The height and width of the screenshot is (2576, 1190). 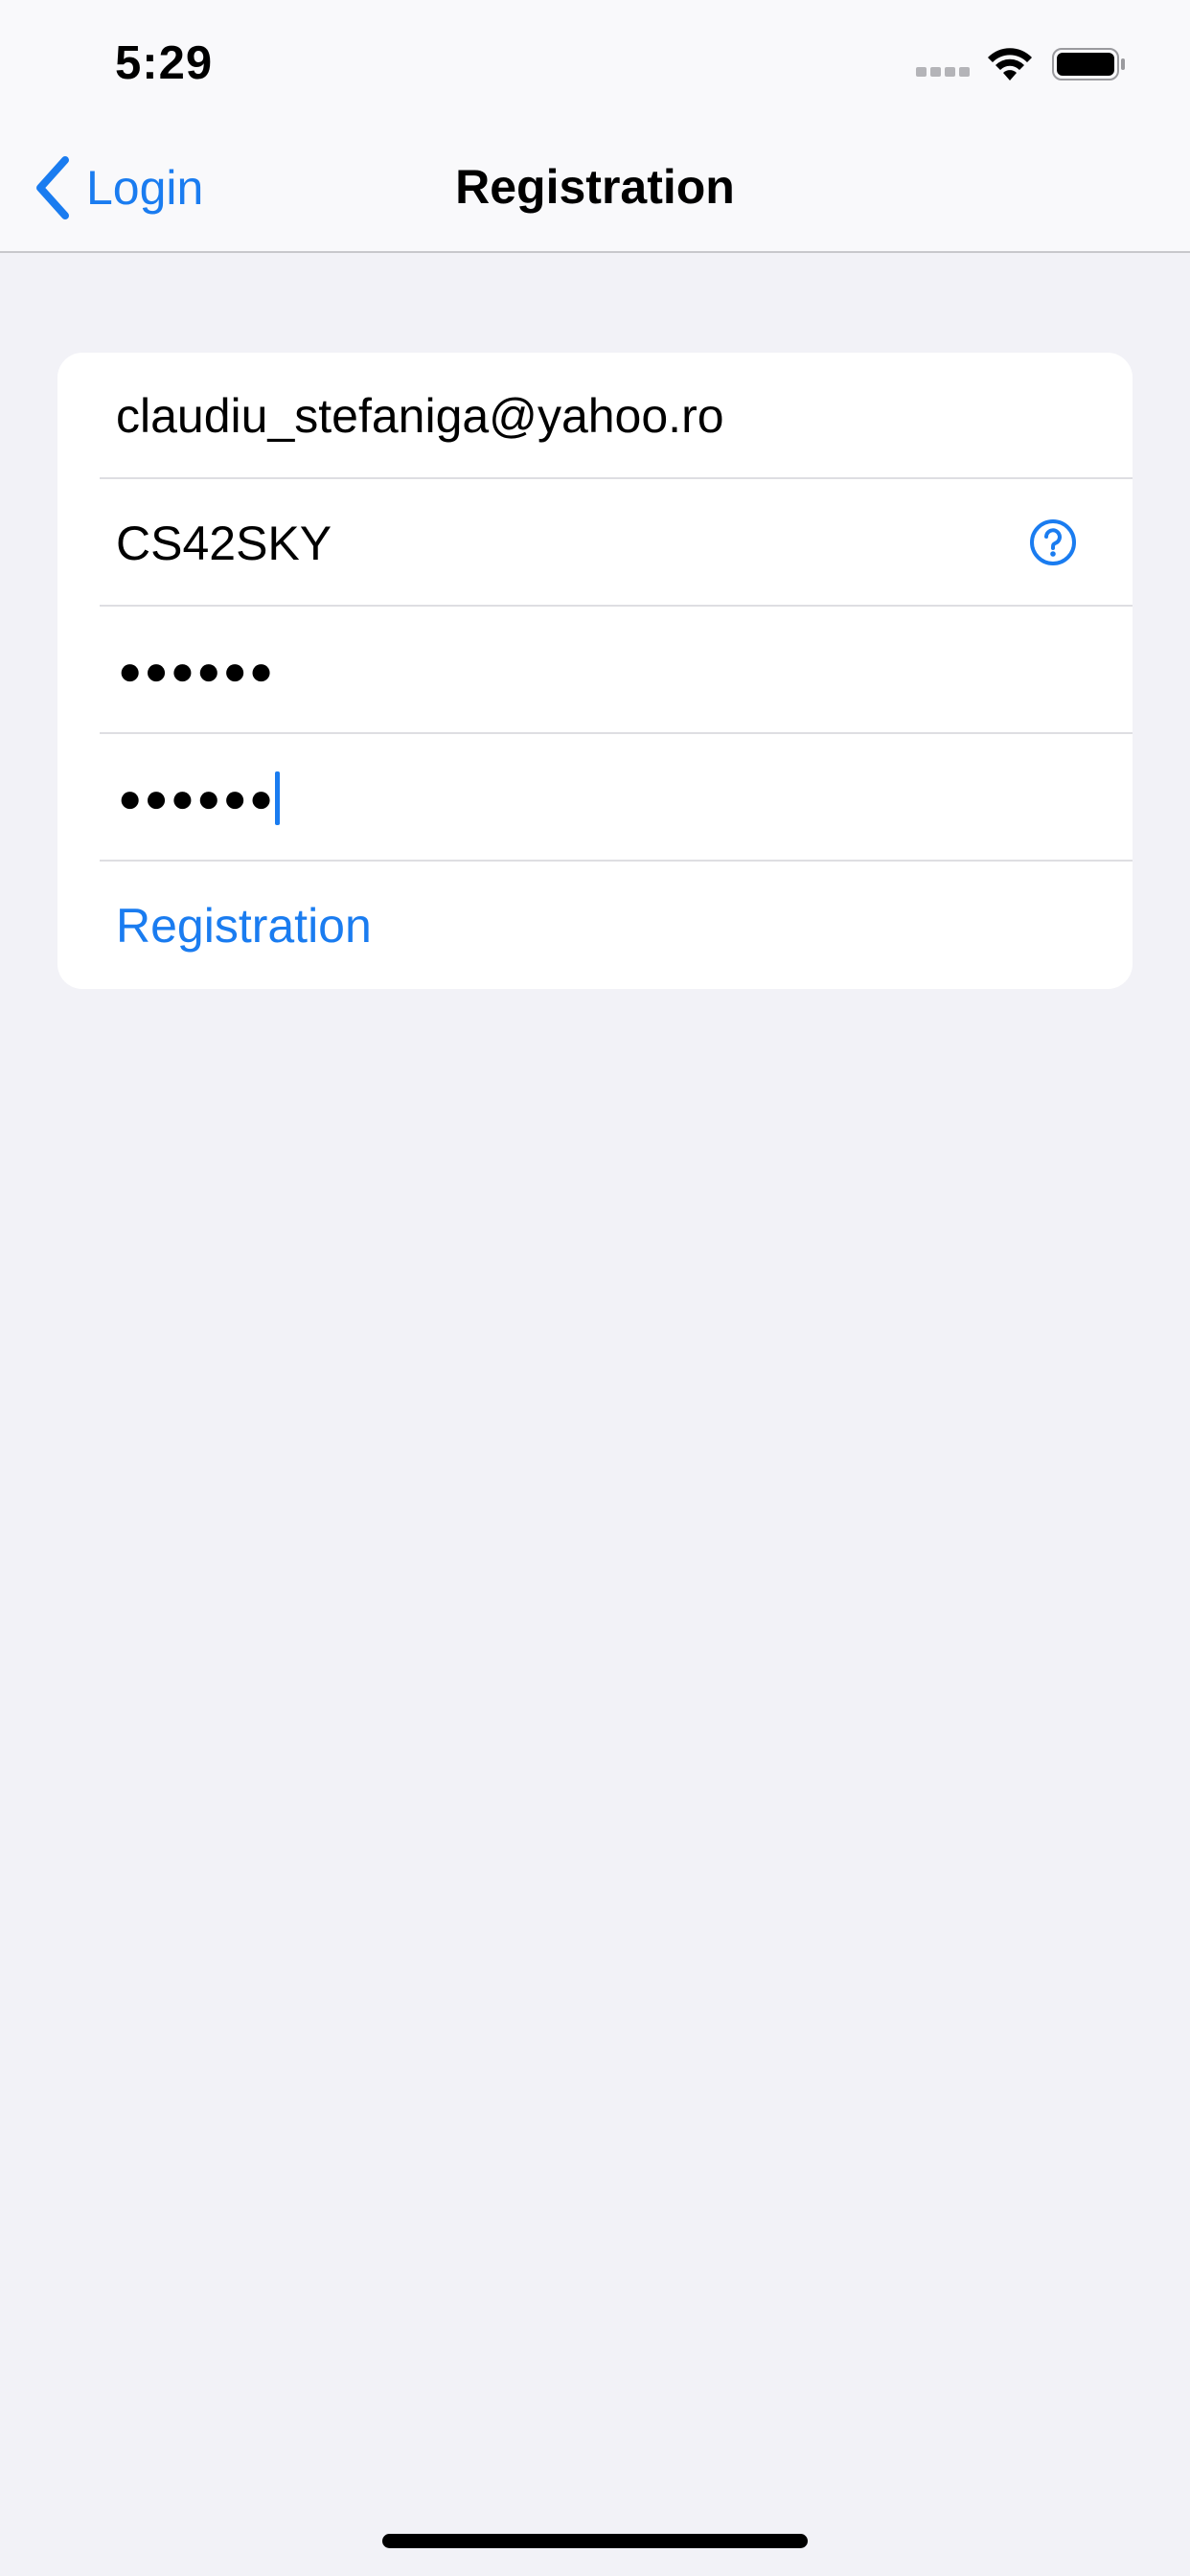 What do you see at coordinates (420, 416) in the screenshot?
I see `email-input: claudiu_stefaniga@yahoo.ro` at bounding box center [420, 416].